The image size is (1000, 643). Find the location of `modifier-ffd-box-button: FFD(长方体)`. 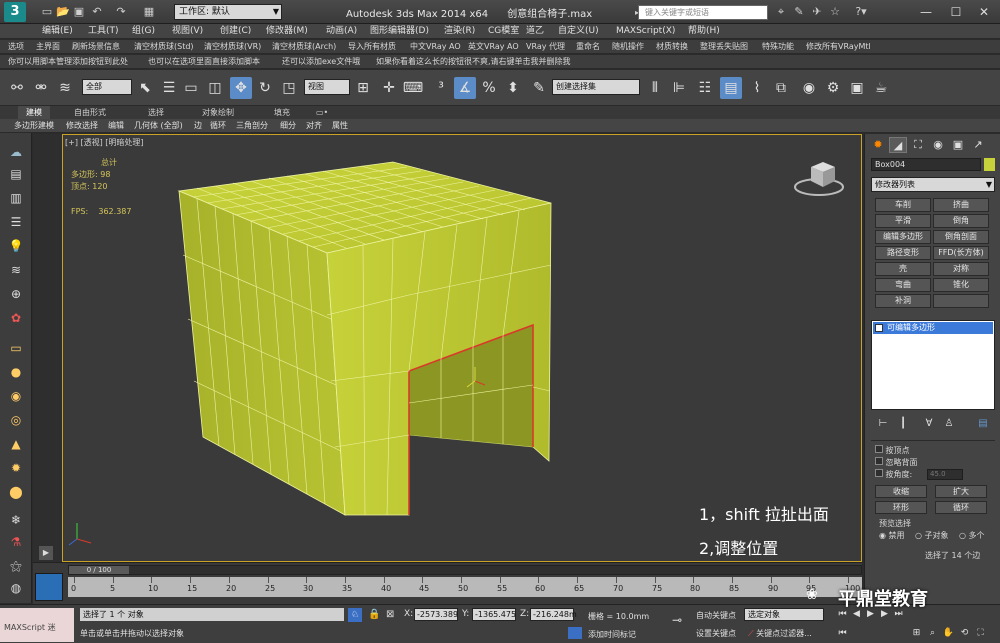

modifier-ffd-box-button: FFD(长方体) is located at coordinates (961, 253).